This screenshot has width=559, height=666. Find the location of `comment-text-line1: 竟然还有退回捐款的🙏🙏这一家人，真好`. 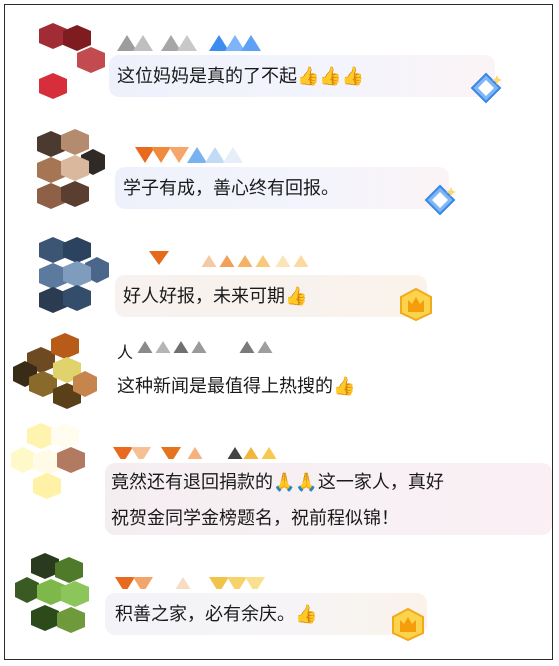

comment-text-line1: 竟然还有退回捐款的🙏🙏这一家人，真好 is located at coordinates (277, 482).